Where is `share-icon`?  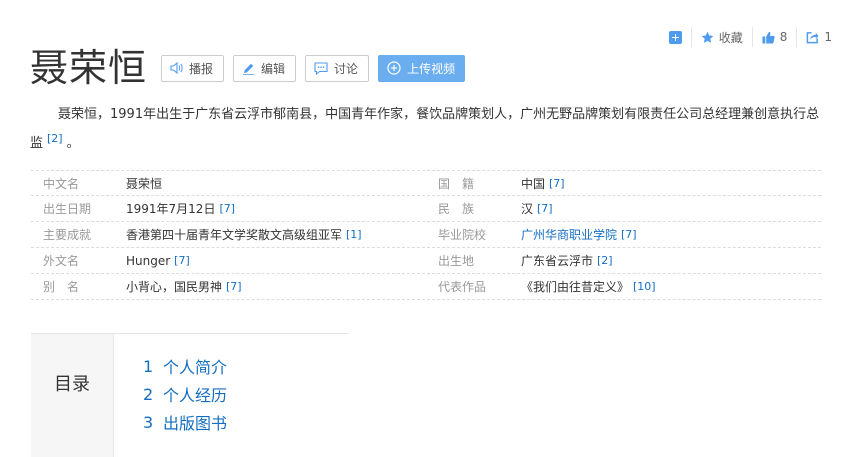
share-icon is located at coordinates (813, 37).